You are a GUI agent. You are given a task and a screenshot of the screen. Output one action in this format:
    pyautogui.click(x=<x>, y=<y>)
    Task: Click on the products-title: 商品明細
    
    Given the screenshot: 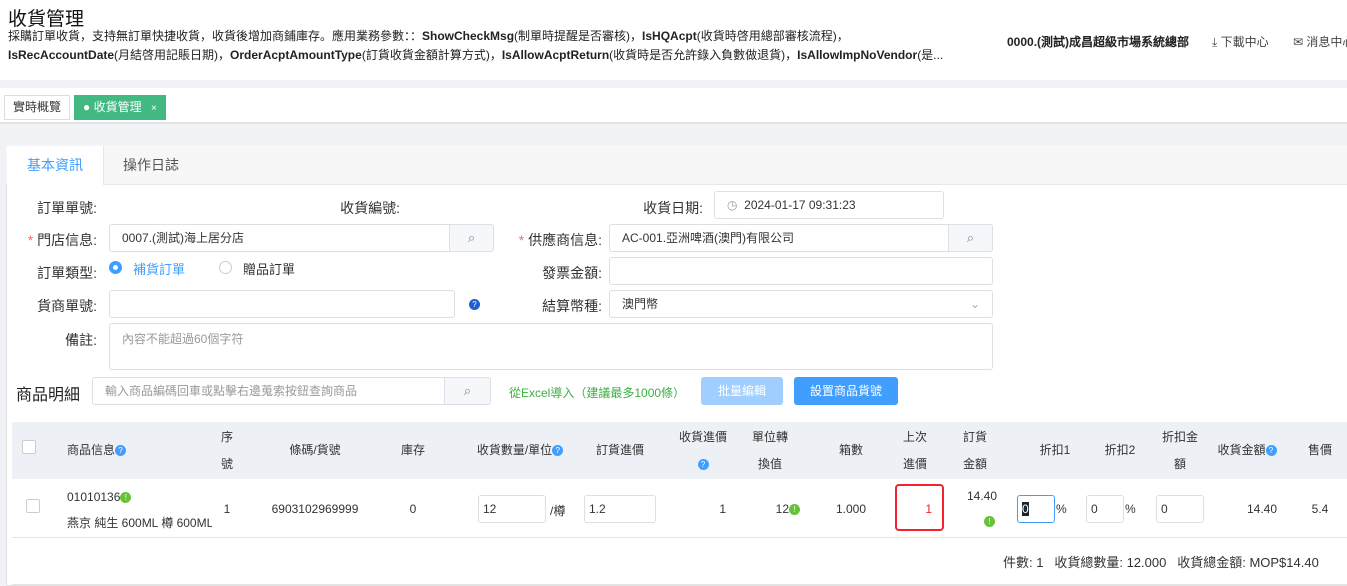 What is the action you would take?
    pyautogui.click(x=48, y=395)
    